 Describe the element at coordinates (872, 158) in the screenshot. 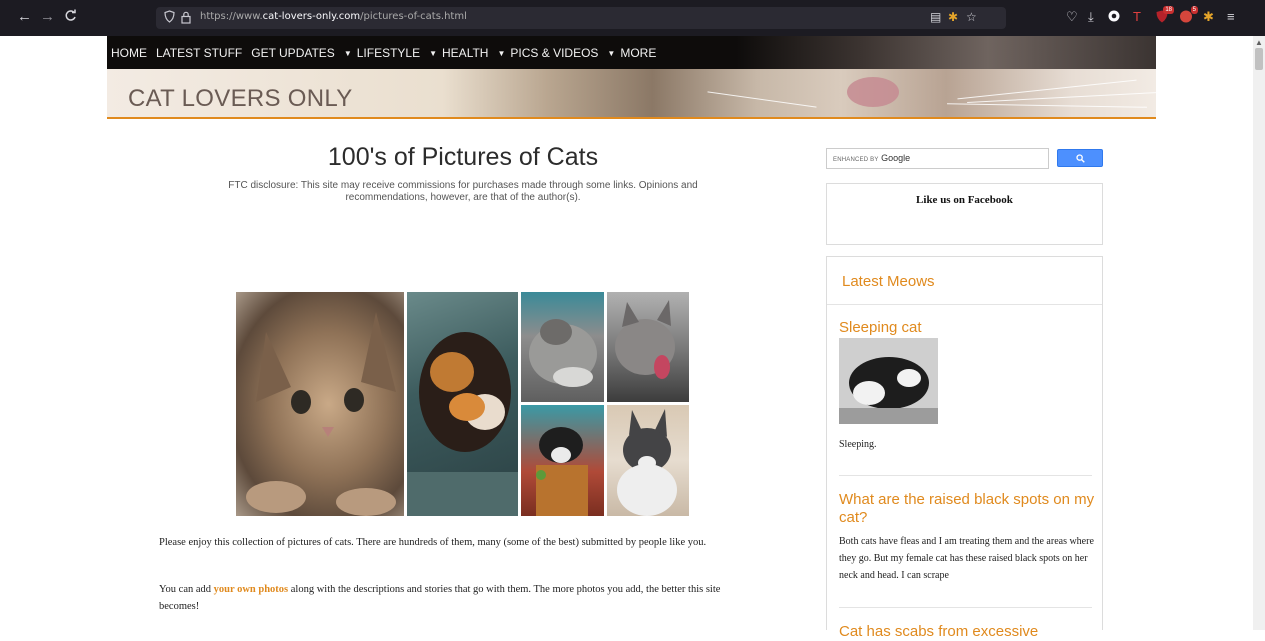

I see `search-placeholder: ENHANCED BY Google` at that location.